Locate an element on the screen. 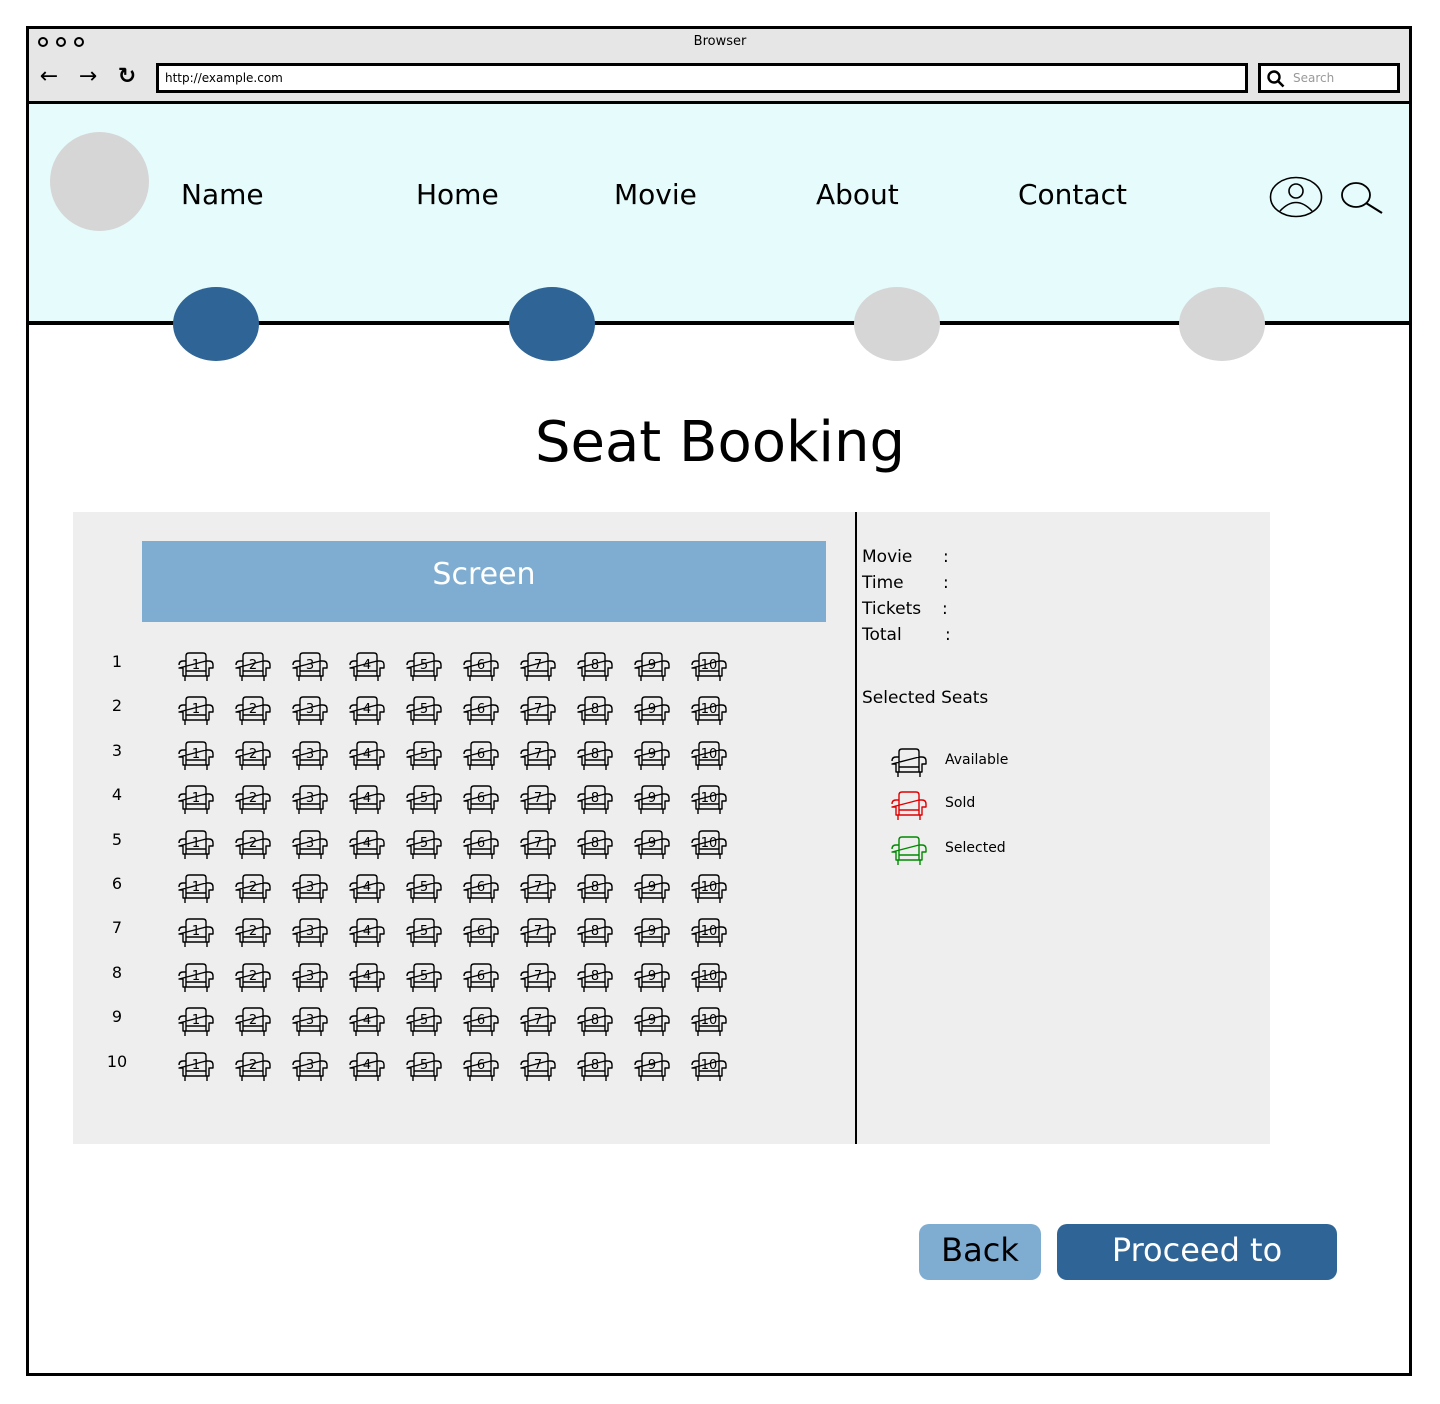  user-icon is located at coordinates (1296, 199).